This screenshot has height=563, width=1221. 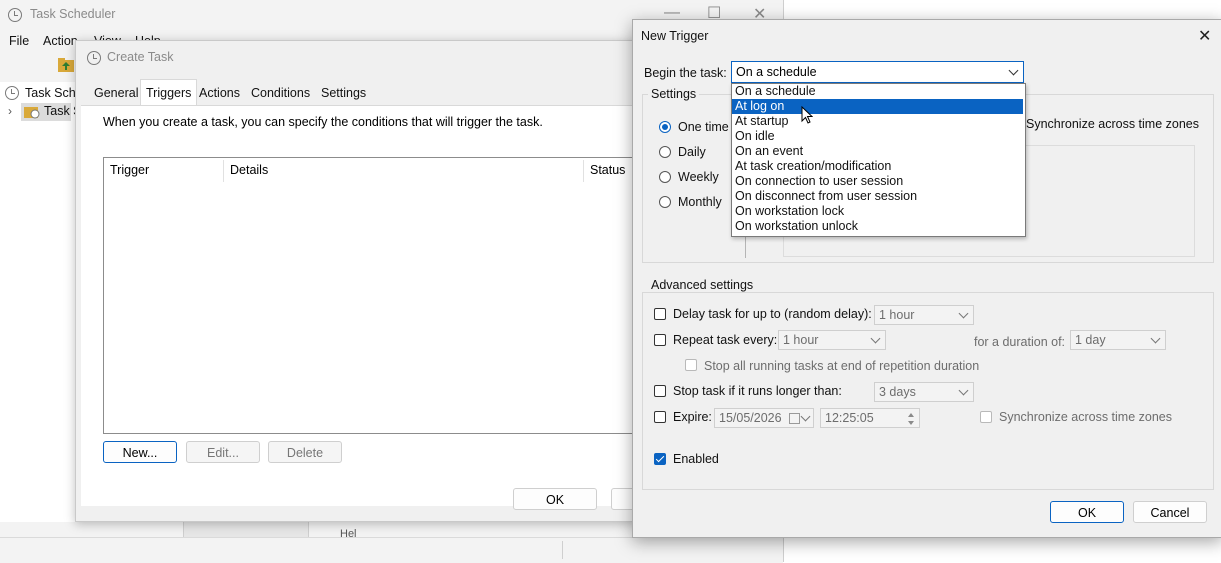 What do you see at coordinates (343, 93) in the screenshot?
I see `tab-settings: Settings` at bounding box center [343, 93].